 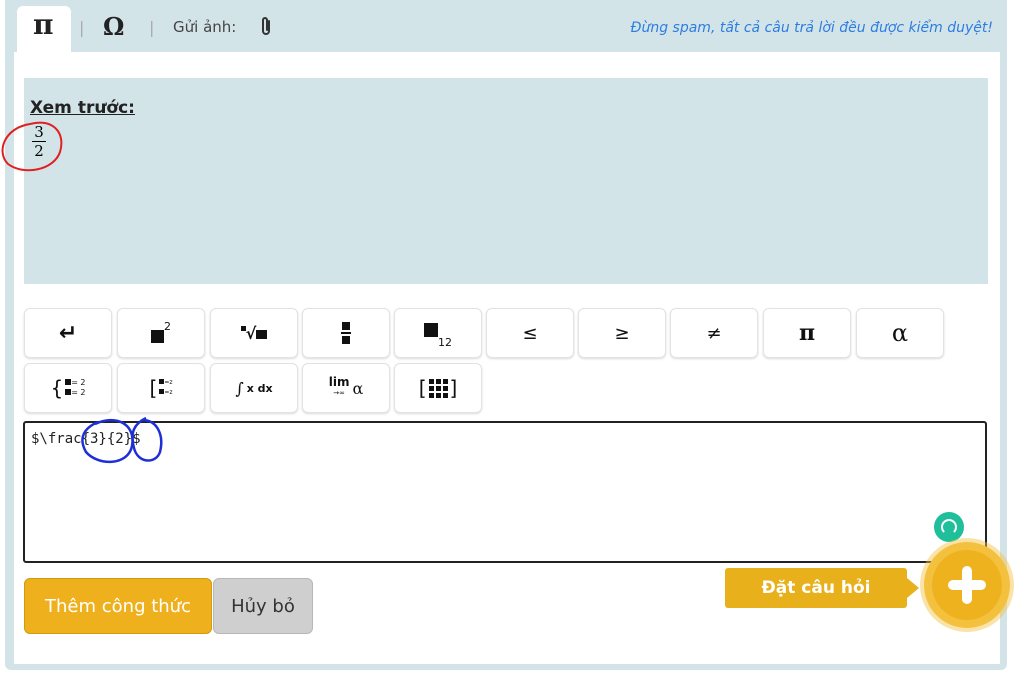 What do you see at coordinates (913, 588) in the screenshot?
I see `ask-label-arrow-icon` at bounding box center [913, 588].